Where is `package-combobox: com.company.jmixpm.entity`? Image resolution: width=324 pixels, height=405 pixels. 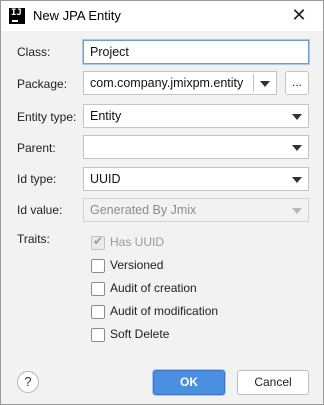 package-combobox: com.company.jmixpm.entity is located at coordinates (180, 83).